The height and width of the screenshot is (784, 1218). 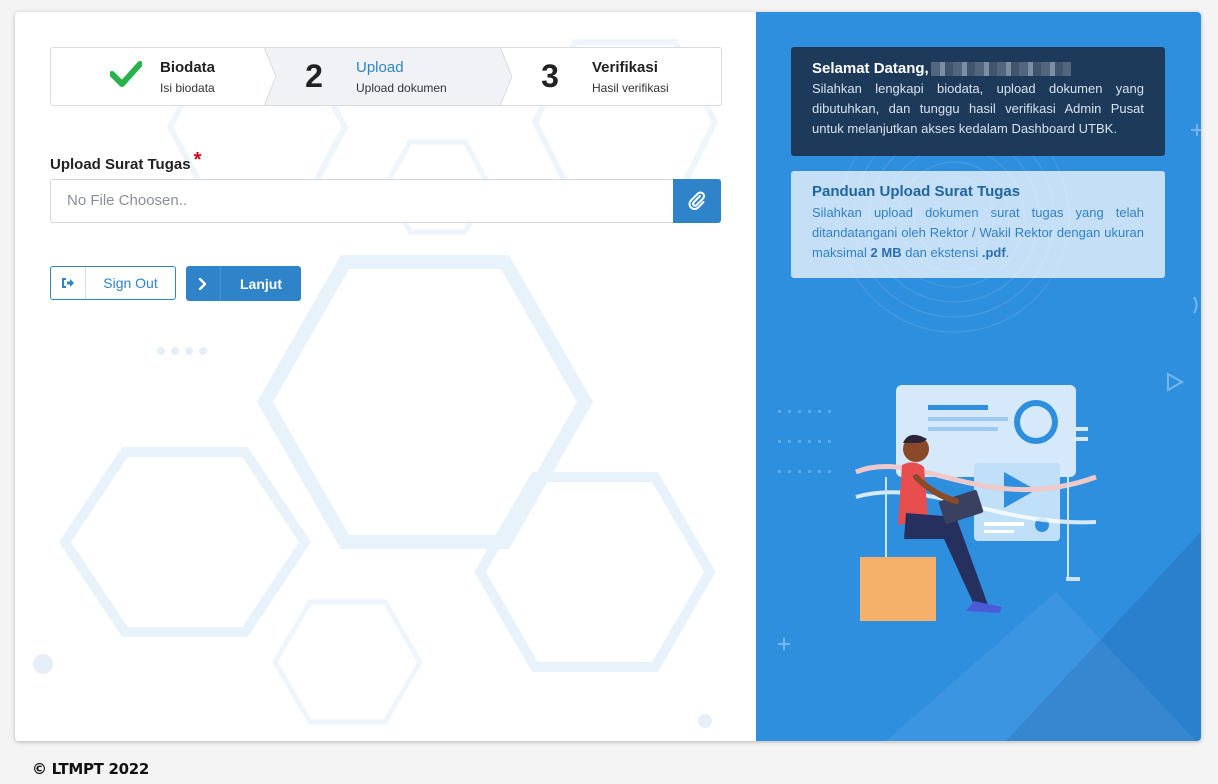 I want to click on guide-ext: .pdf, so click(x=993, y=252).